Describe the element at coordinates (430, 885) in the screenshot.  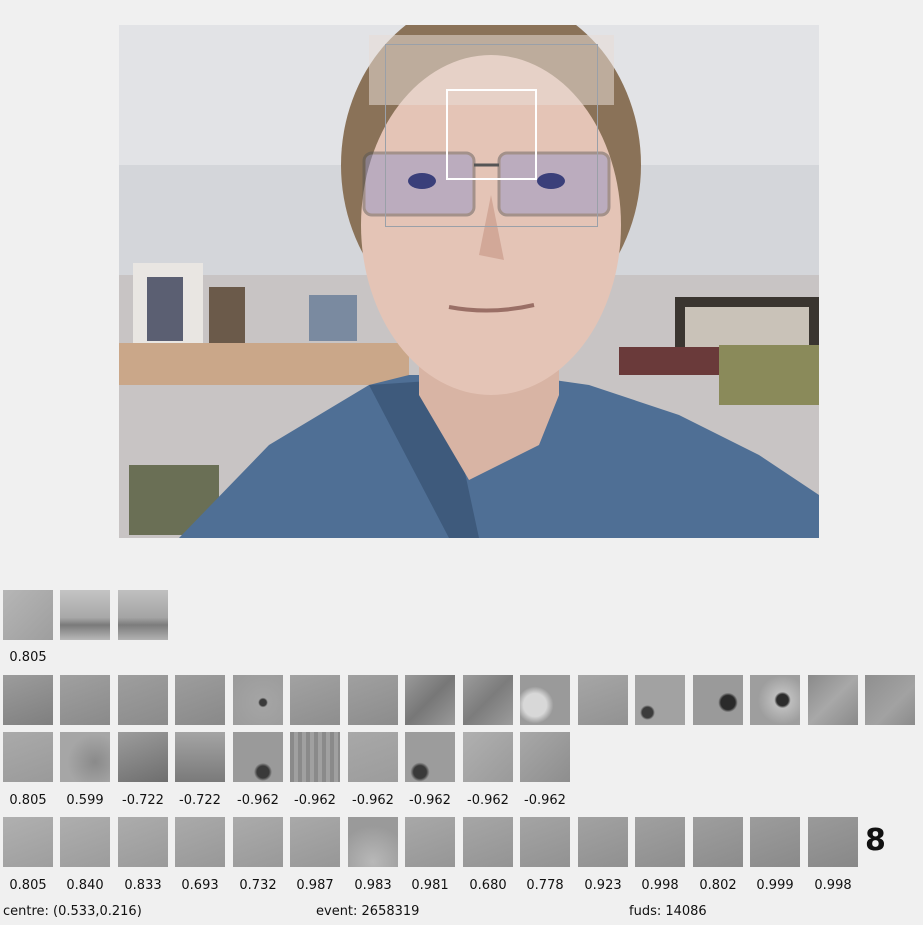
I see `value-label: 0.981` at that location.